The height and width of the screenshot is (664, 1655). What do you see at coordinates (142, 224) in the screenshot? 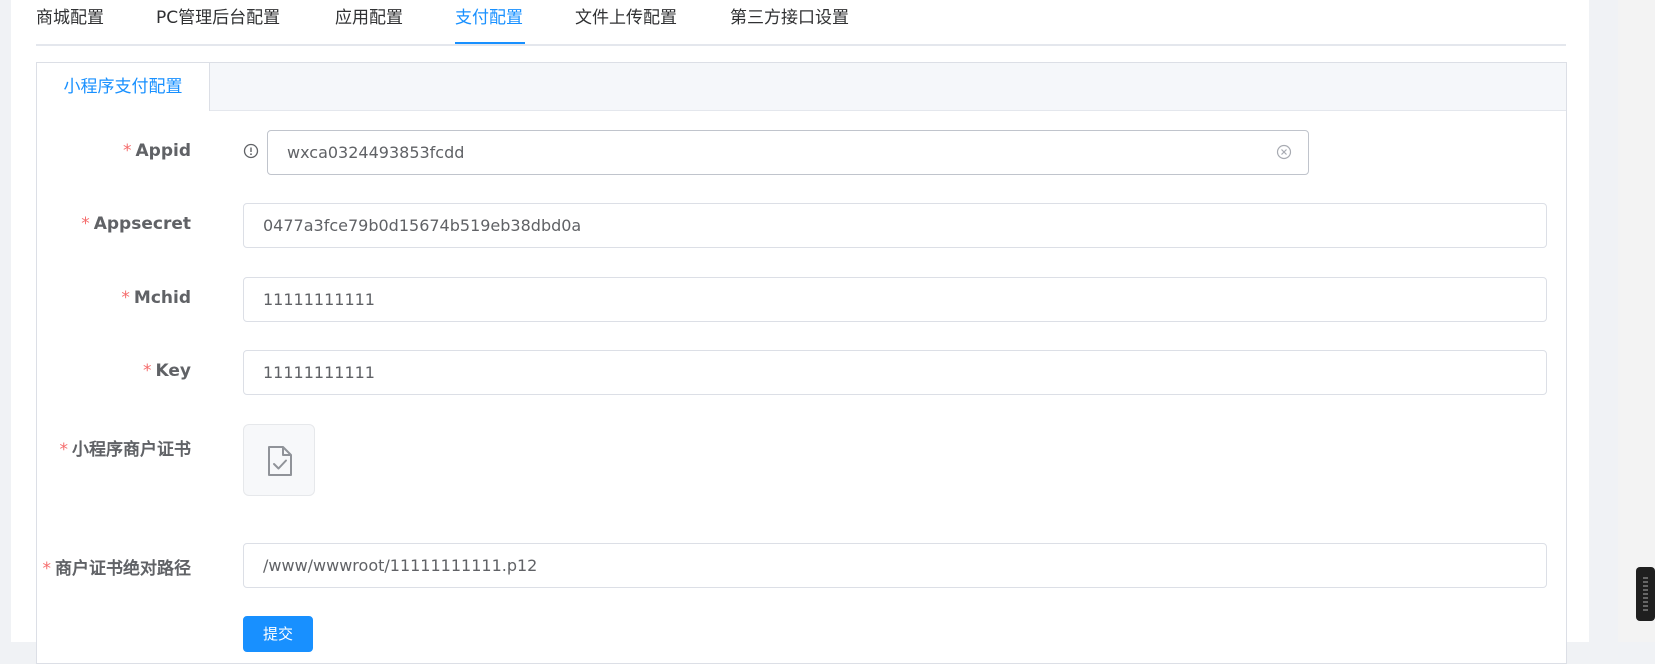
I see `appsecret-label-text: Appsecret` at bounding box center [142, 224].